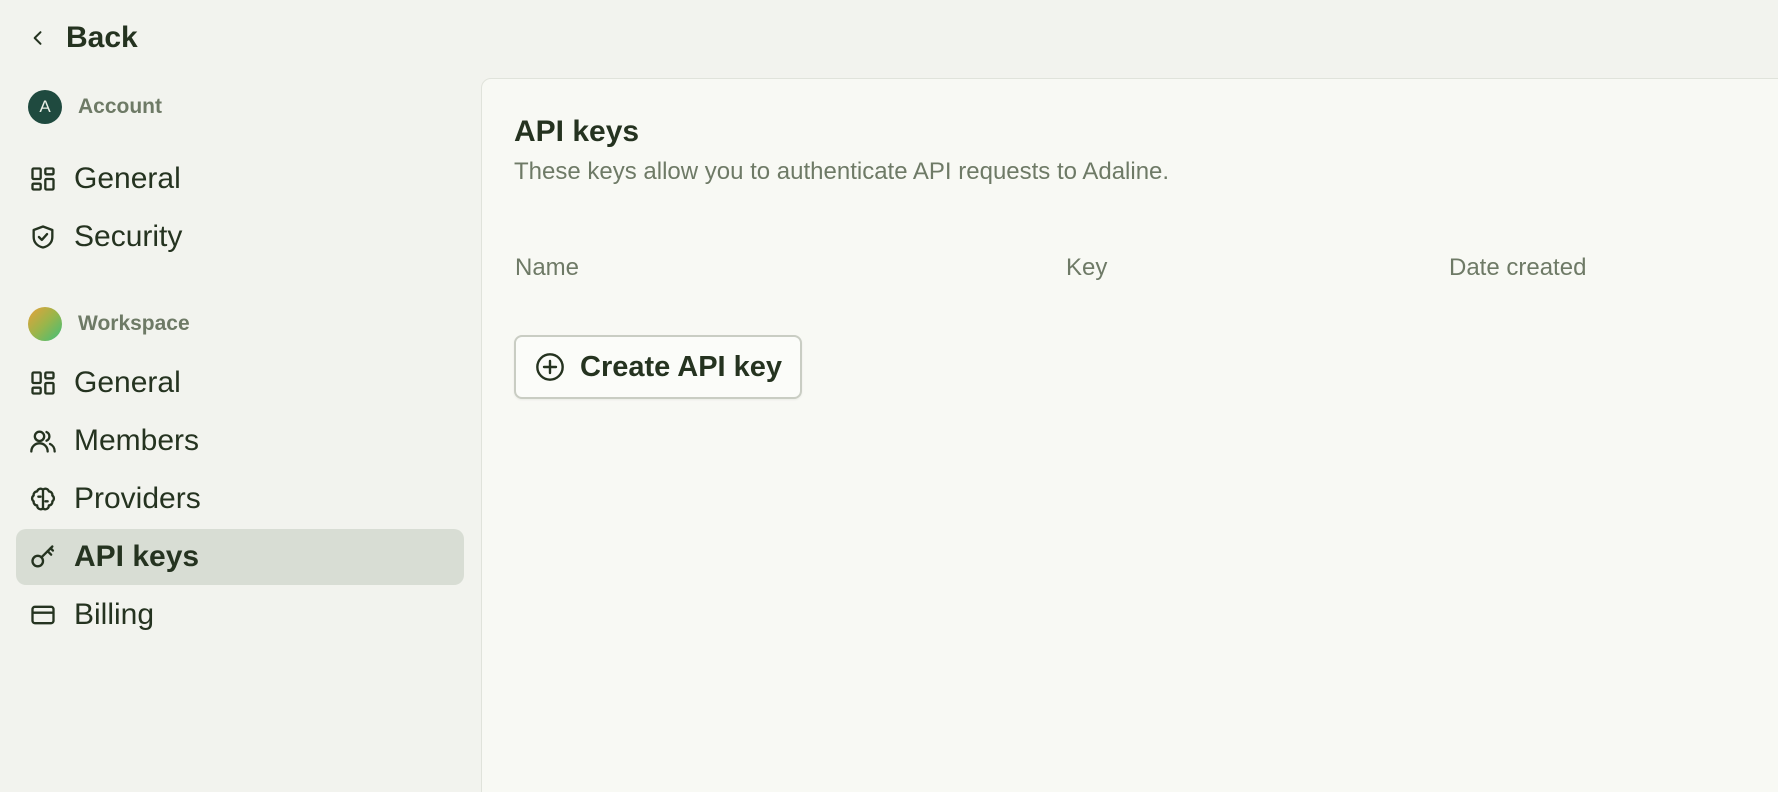  What do you see at coordinates (137, 498) in the screenshot?
I see `sidebar-item-label: Providers` at bounding box center [137, 498].